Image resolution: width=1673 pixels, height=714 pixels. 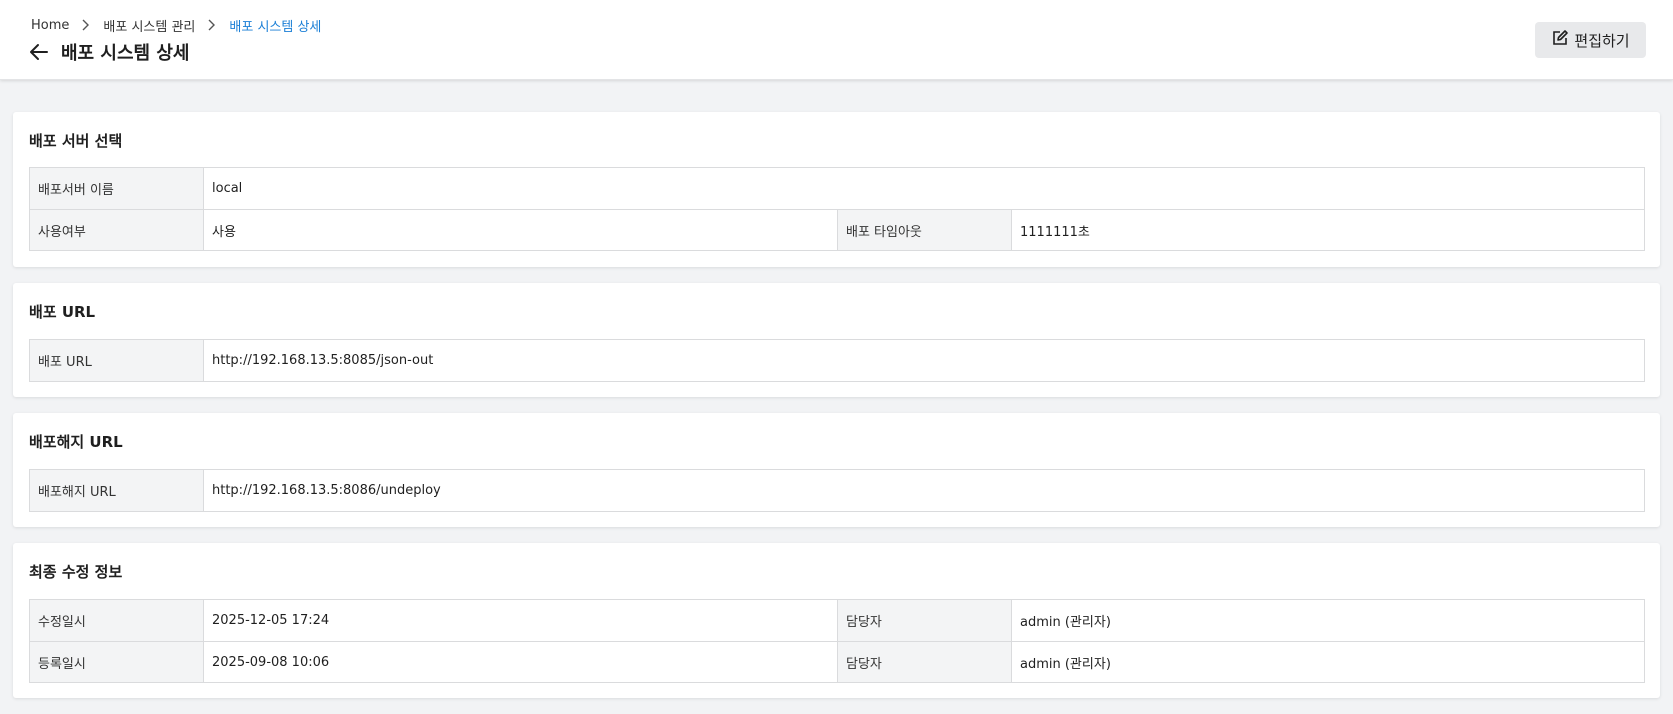 What do you see at coordinates (39, 52) in the screenshot?
I see `arrow-left-icon` at bounding box center [39, 52].